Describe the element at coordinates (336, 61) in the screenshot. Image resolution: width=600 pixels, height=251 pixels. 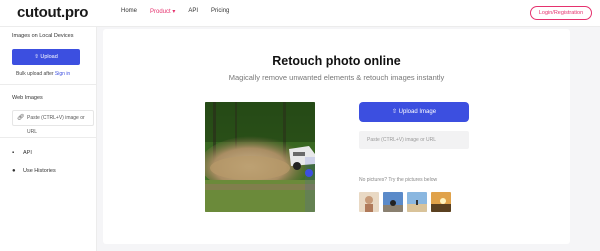
I see `page-title: Retouch photo online` at that location.